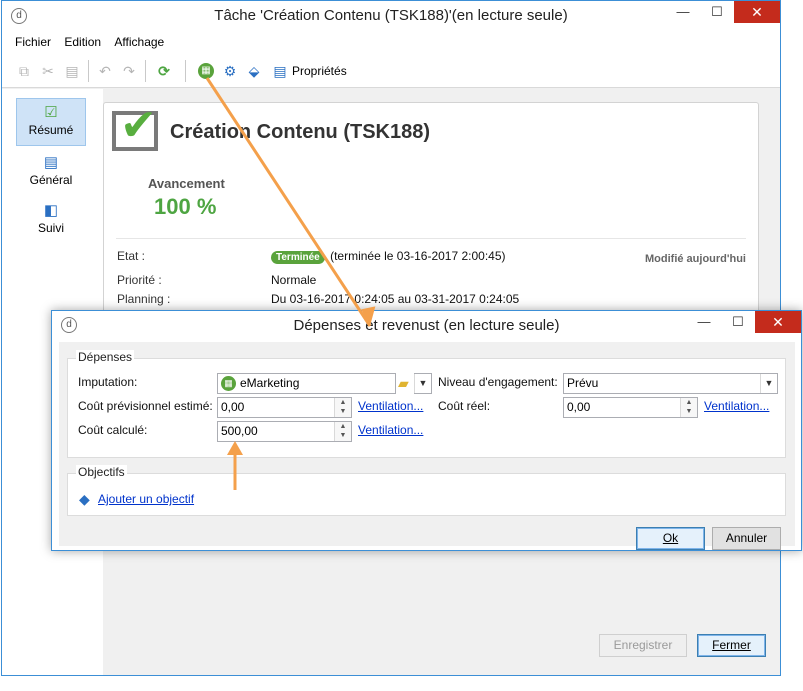  Describe the element at coordinates (704, 322) in the screenshot. I see `dialog-minimize-button: —` at that location.